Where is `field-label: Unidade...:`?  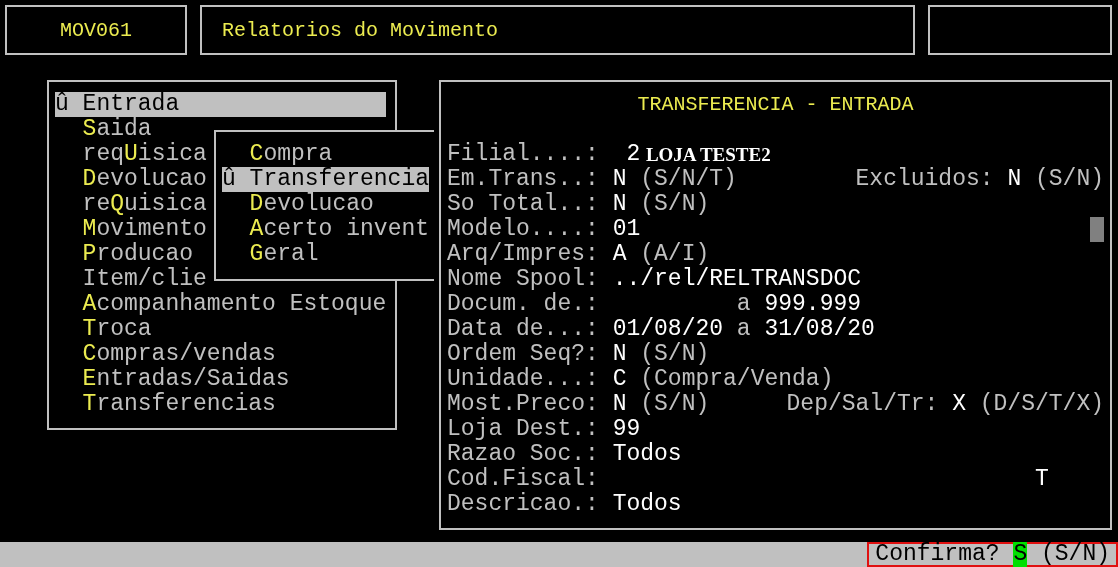
field-label: Unidade...: is located at coordinates (523, 379).